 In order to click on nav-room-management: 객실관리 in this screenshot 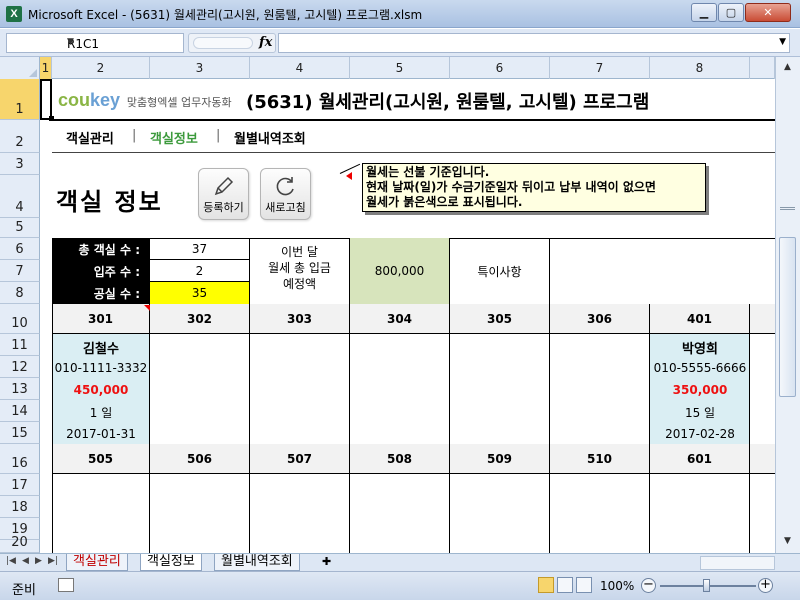, I will do `click(90, 137)`.